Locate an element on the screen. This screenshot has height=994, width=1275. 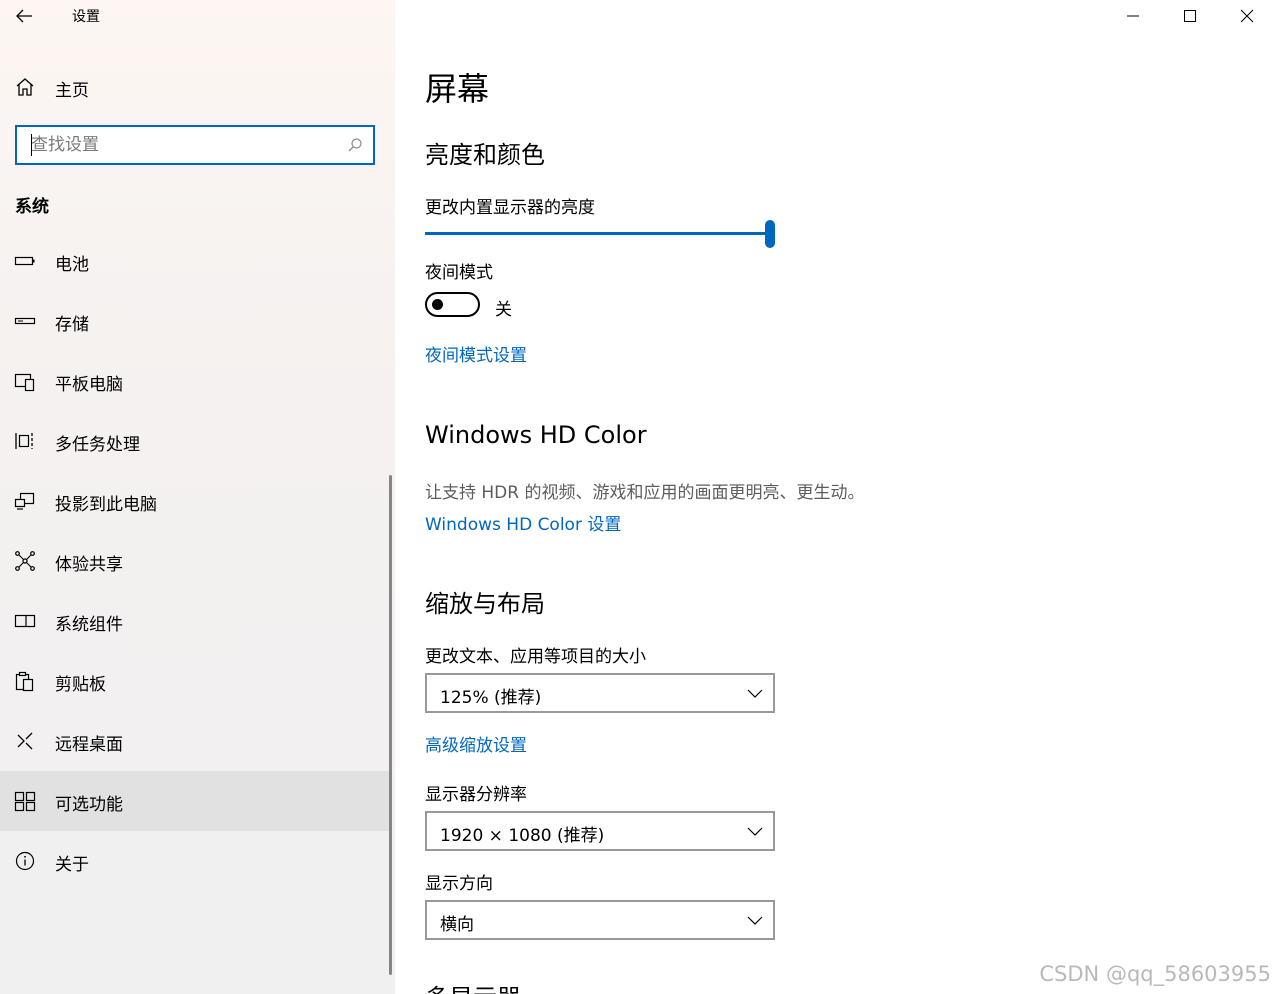
back-button is located at coordinates (25, 16).